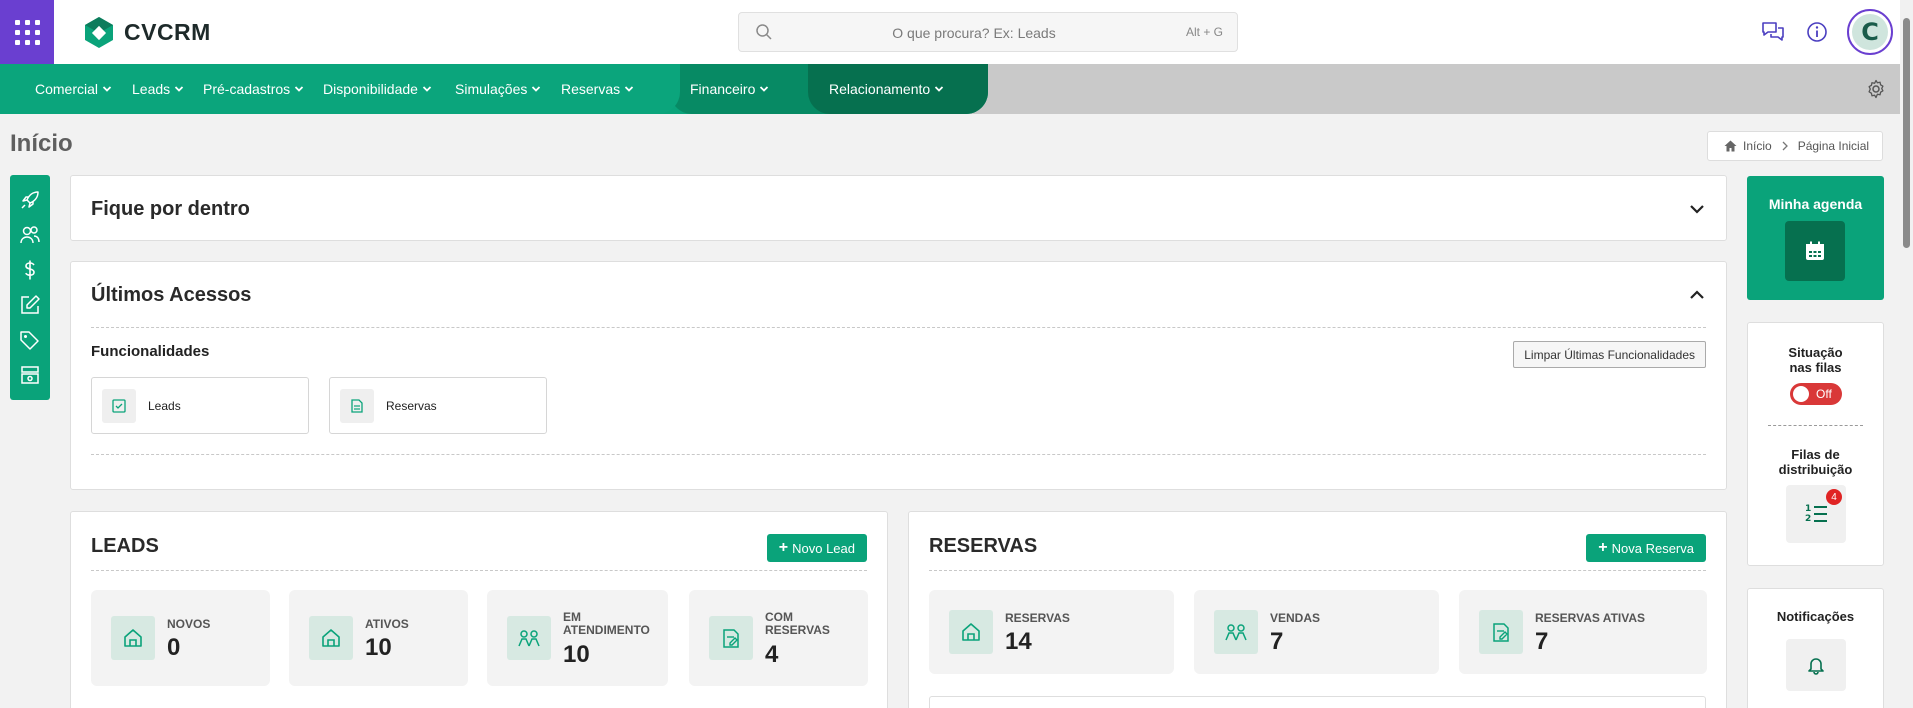 This screenshot has width=1913, height=708. What do you see at coordinates (1051, 632) in the screenshot?
I see `stat-reservas: Reservas 14` at bounding box center [1051, 632].